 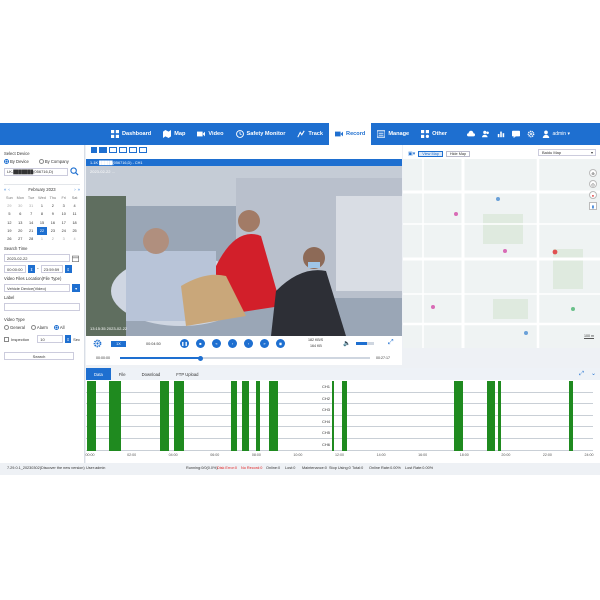 I want to click on settings-gear-icon, so click(x=97, y=343).